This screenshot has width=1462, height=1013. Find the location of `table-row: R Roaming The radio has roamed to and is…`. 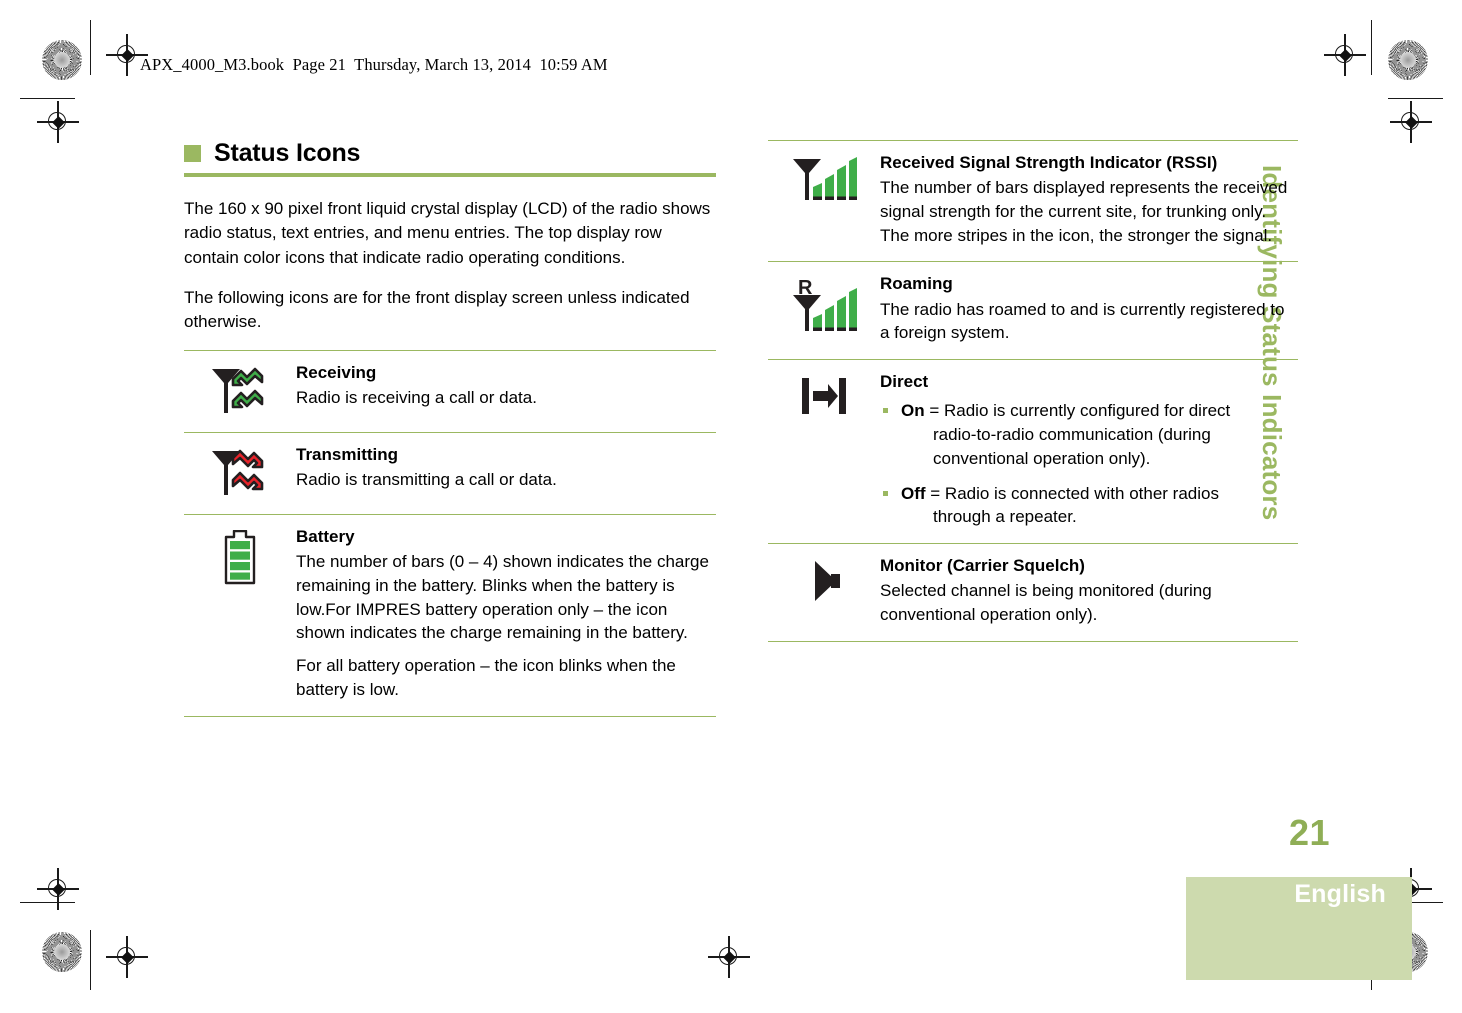

table-row: R Roaming The radio has roamed to and is… is located at coordinates (1033, 311).